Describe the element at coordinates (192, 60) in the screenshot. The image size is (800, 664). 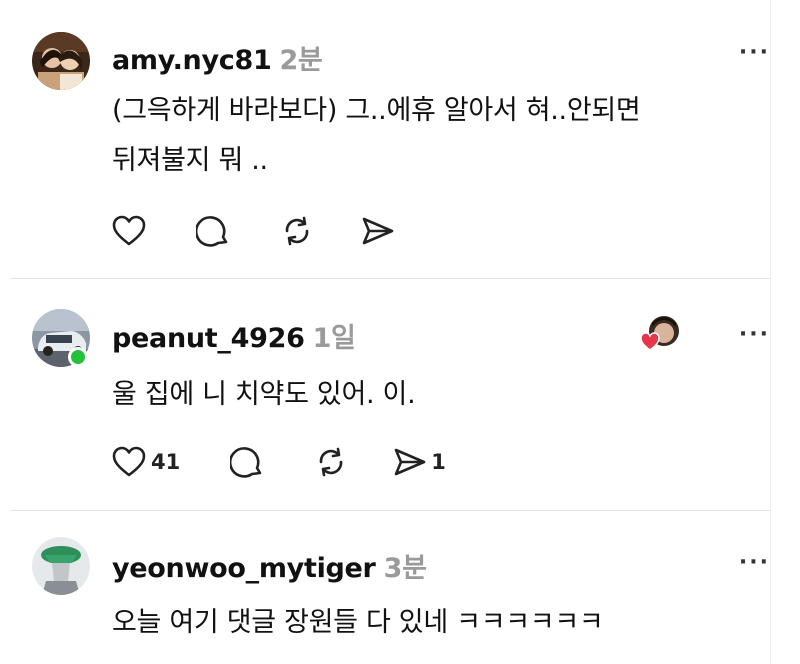
I see `username: amy.nyc81` at that location.